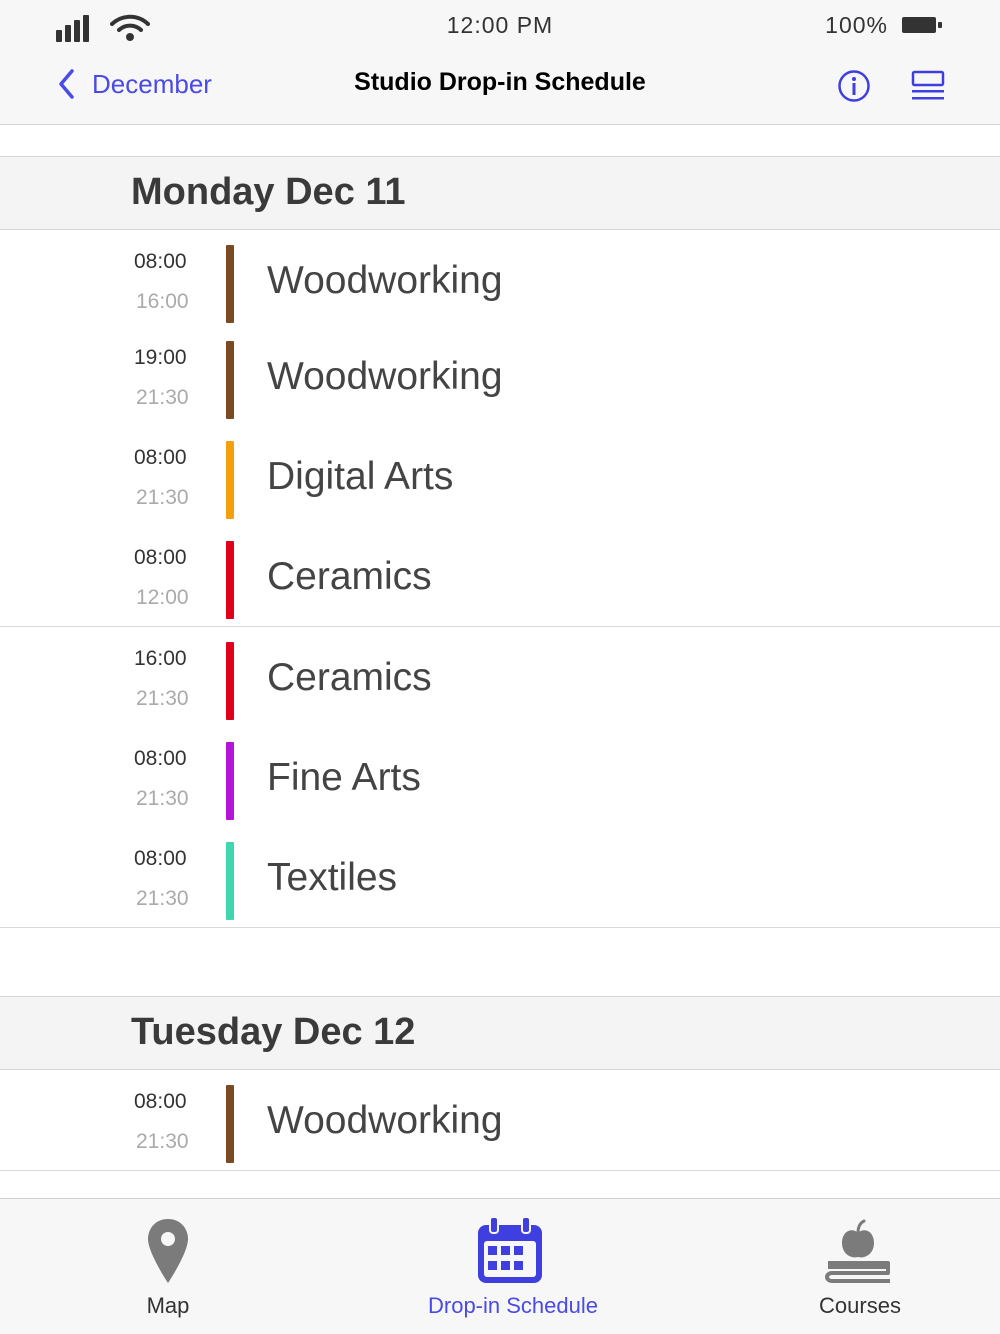 The width and height of the screenshot is (1000, 1334). What do you see at coordinates (513, 1305) in the screenshot?
I see `tab-label: Drop-in Schedule` at bounding box center [513, 1305].